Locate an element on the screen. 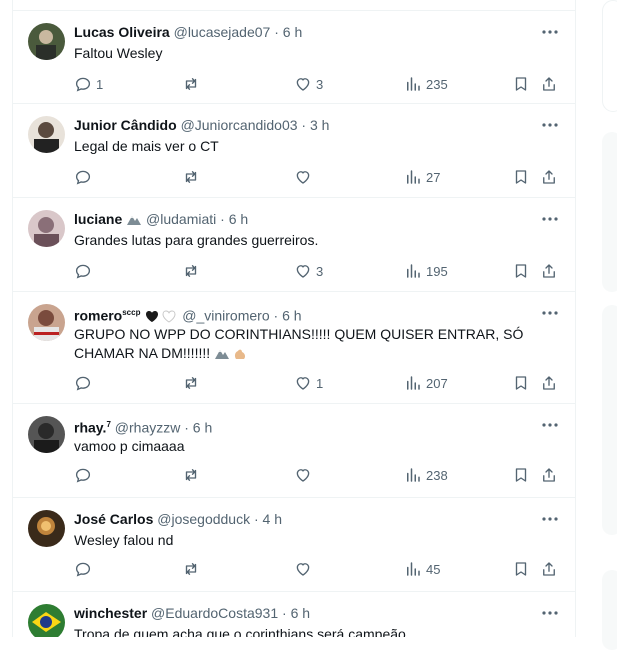 This screenshot has width=617, height=650. user-handle: @ludamiati is located at coordinates (181, 219).